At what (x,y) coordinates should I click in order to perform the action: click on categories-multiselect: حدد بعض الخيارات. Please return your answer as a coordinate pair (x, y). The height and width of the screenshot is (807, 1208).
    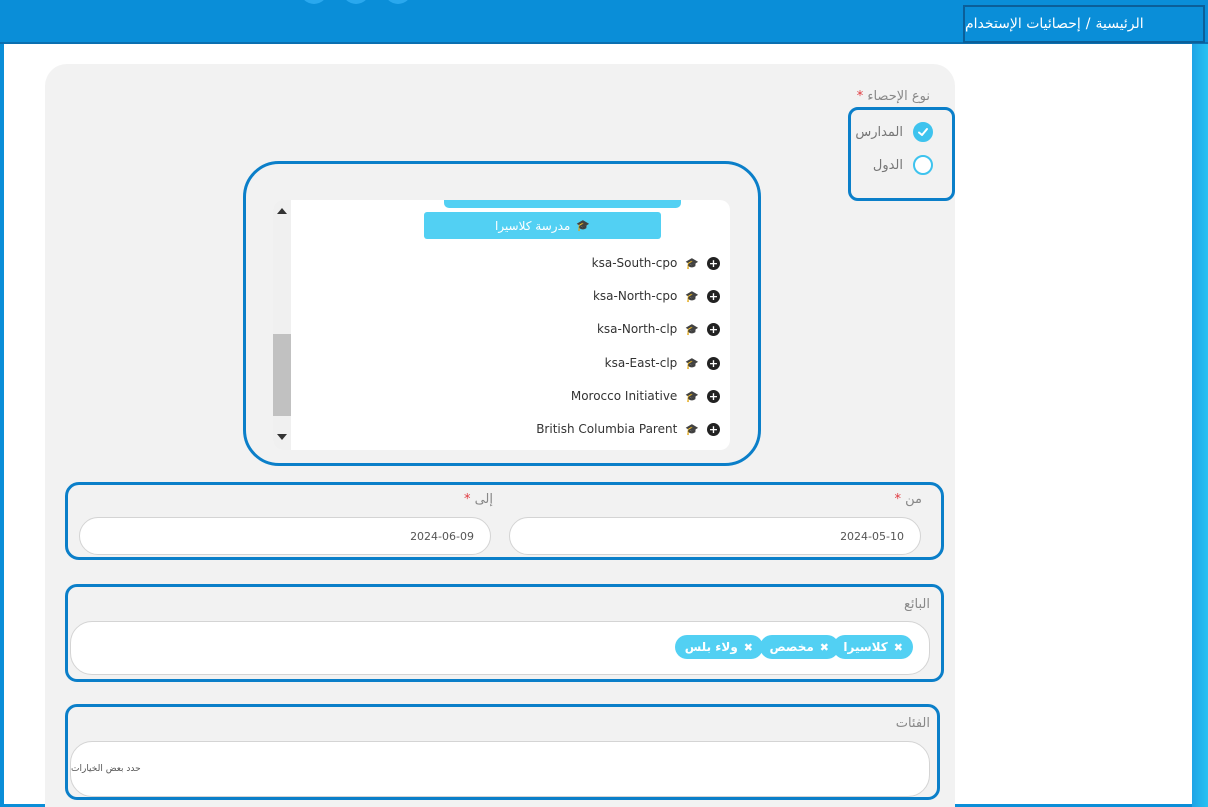
    Looking at the image, I should click on (500, 769).